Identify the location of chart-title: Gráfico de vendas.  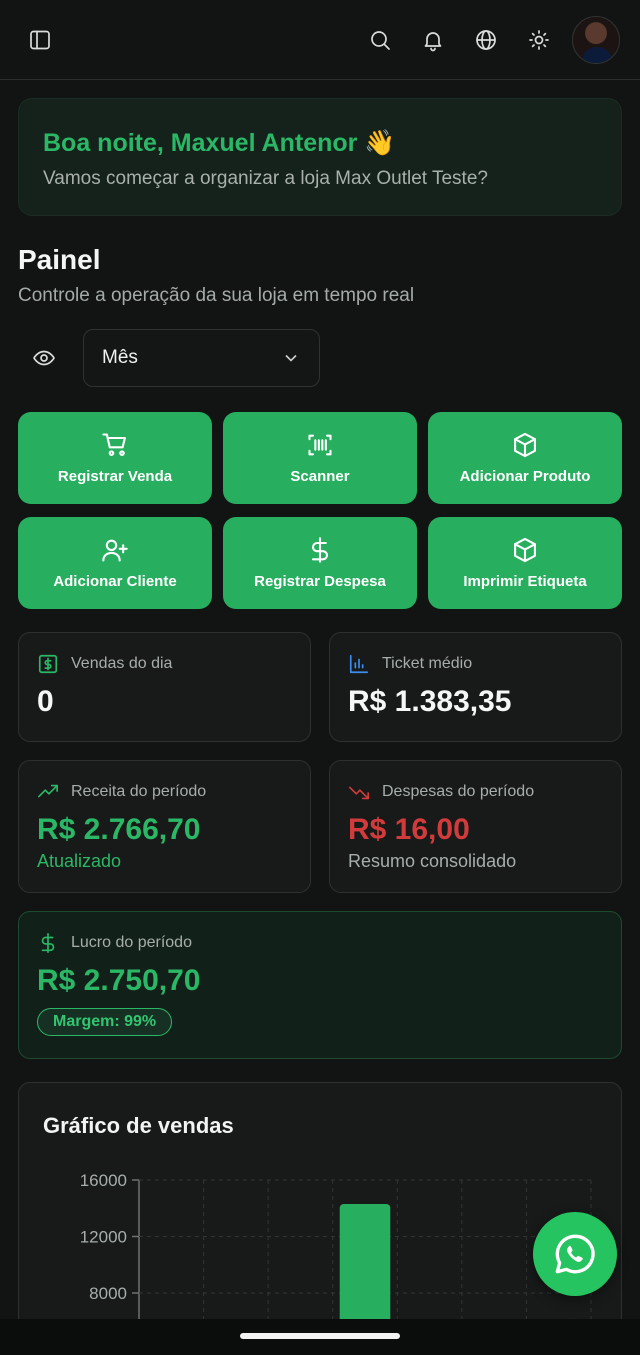
(138, 1125).